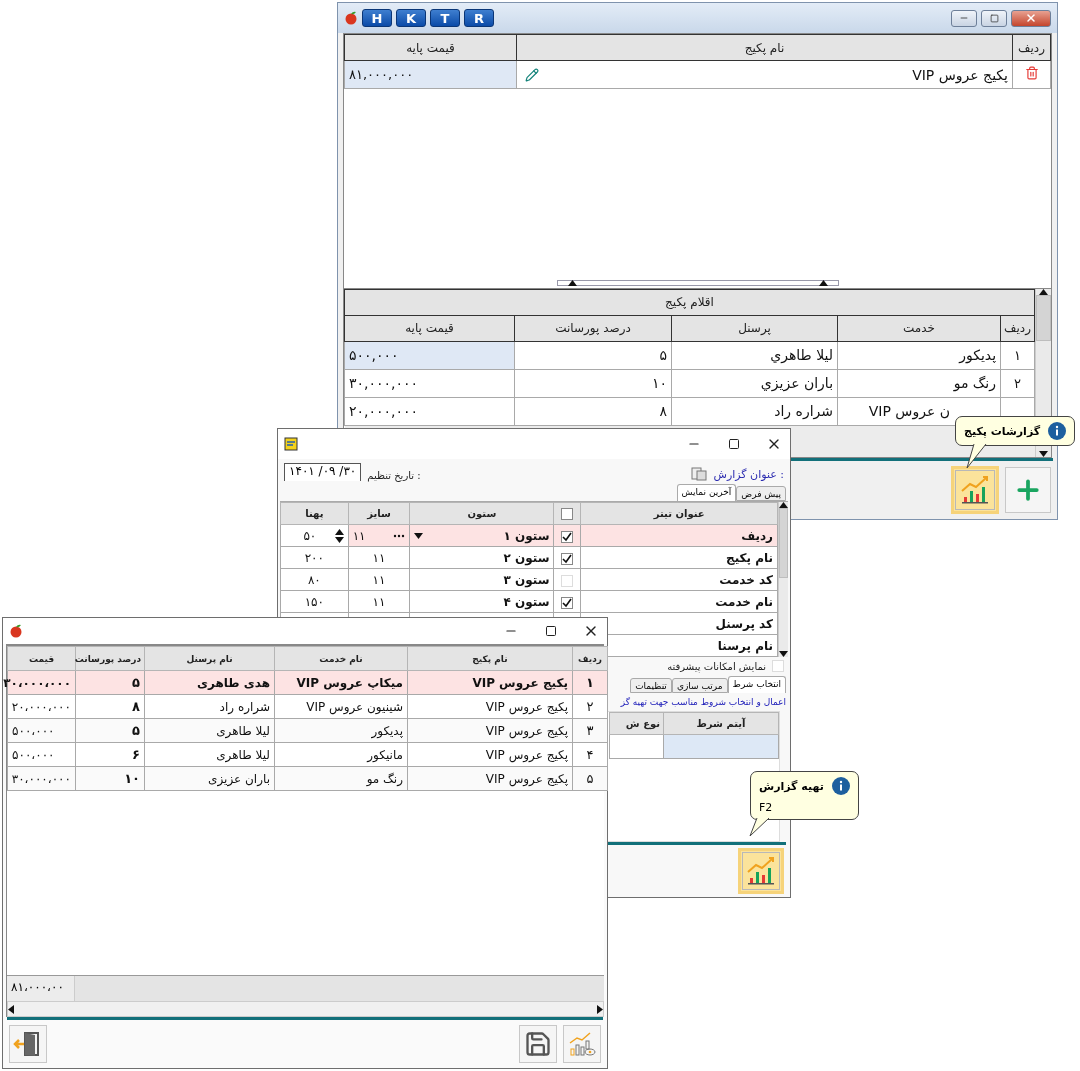  What do you see at coordinates (975, 490) in the screenshot?
I see `reports-button` at bounding box center [975, 490].